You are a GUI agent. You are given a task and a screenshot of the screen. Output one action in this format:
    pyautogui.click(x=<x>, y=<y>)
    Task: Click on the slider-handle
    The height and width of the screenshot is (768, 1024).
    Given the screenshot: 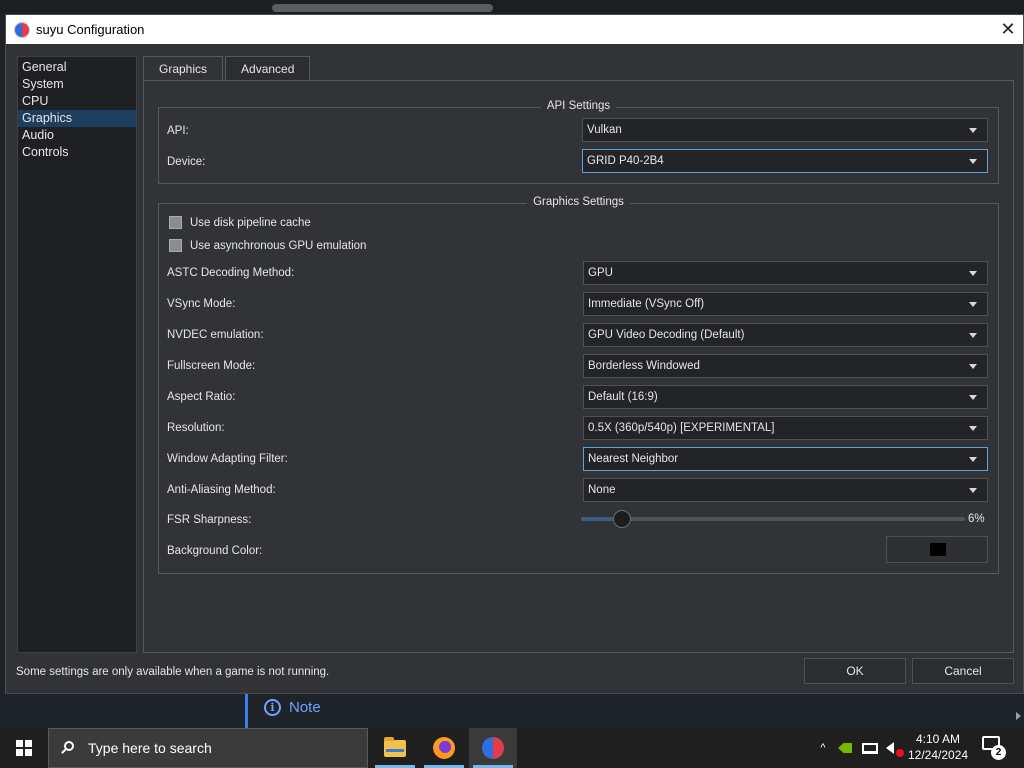 What is the action you would take?
    pyautogui.click(x=621, y=519)
    